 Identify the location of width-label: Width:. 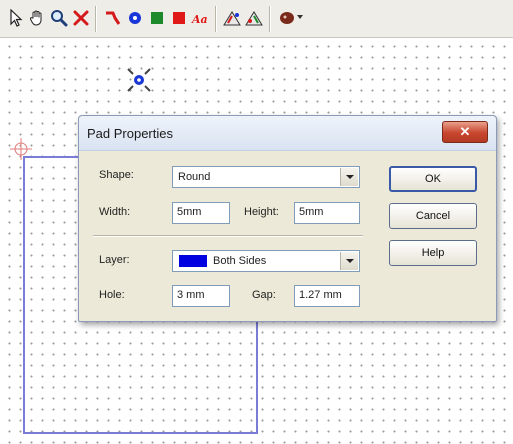
(115, 212).